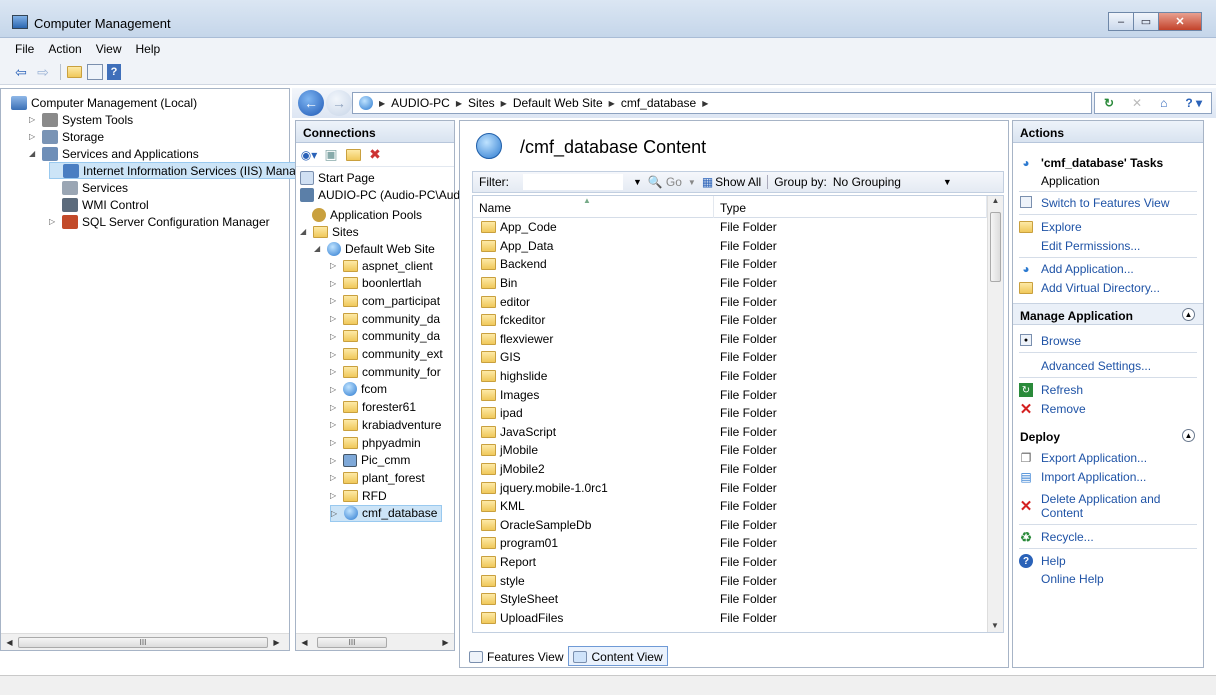  I want to click on filter-dropdown-icon: ▼, so click(637, 182).